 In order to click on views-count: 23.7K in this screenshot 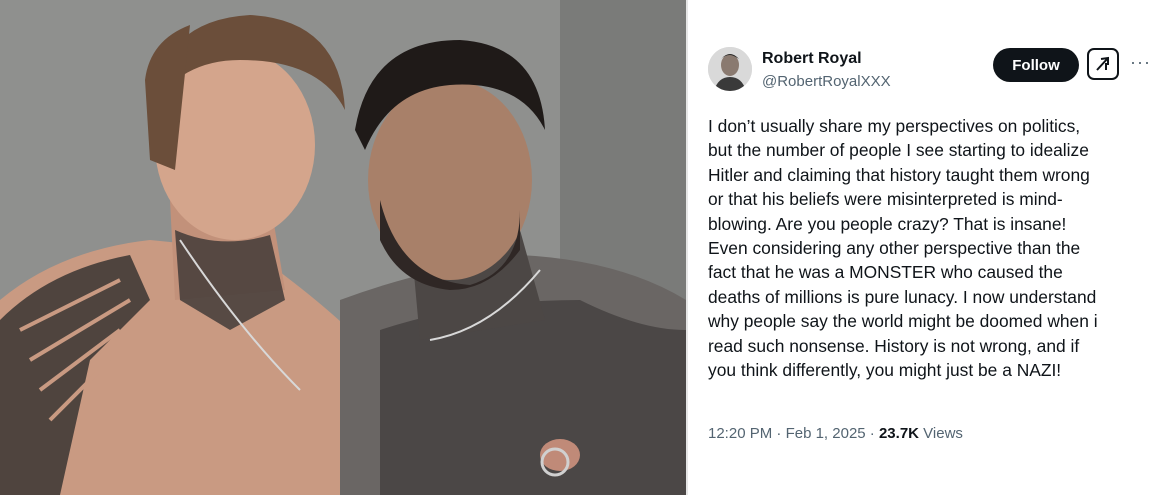, I will do `click(898, 433)`.